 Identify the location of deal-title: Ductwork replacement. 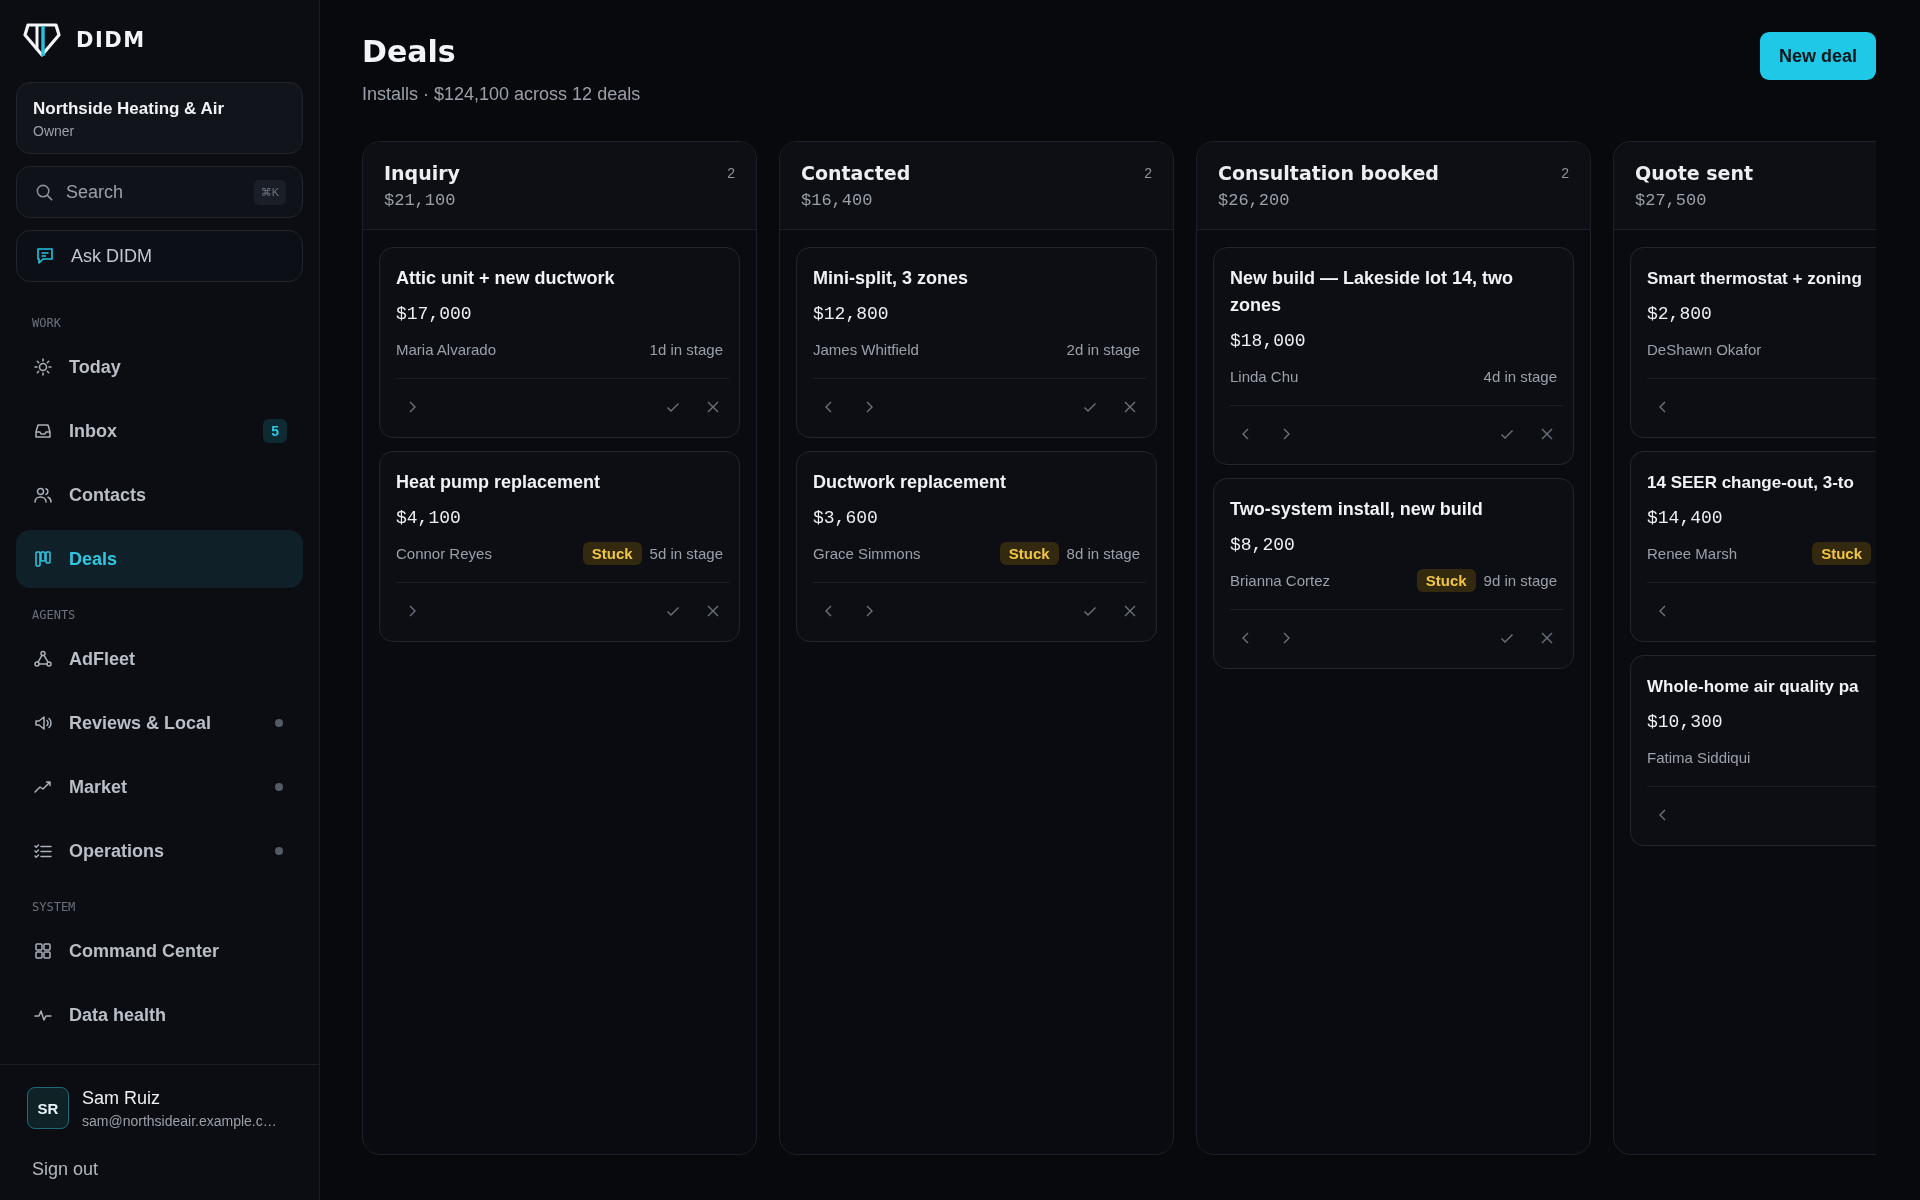
(910, 482).